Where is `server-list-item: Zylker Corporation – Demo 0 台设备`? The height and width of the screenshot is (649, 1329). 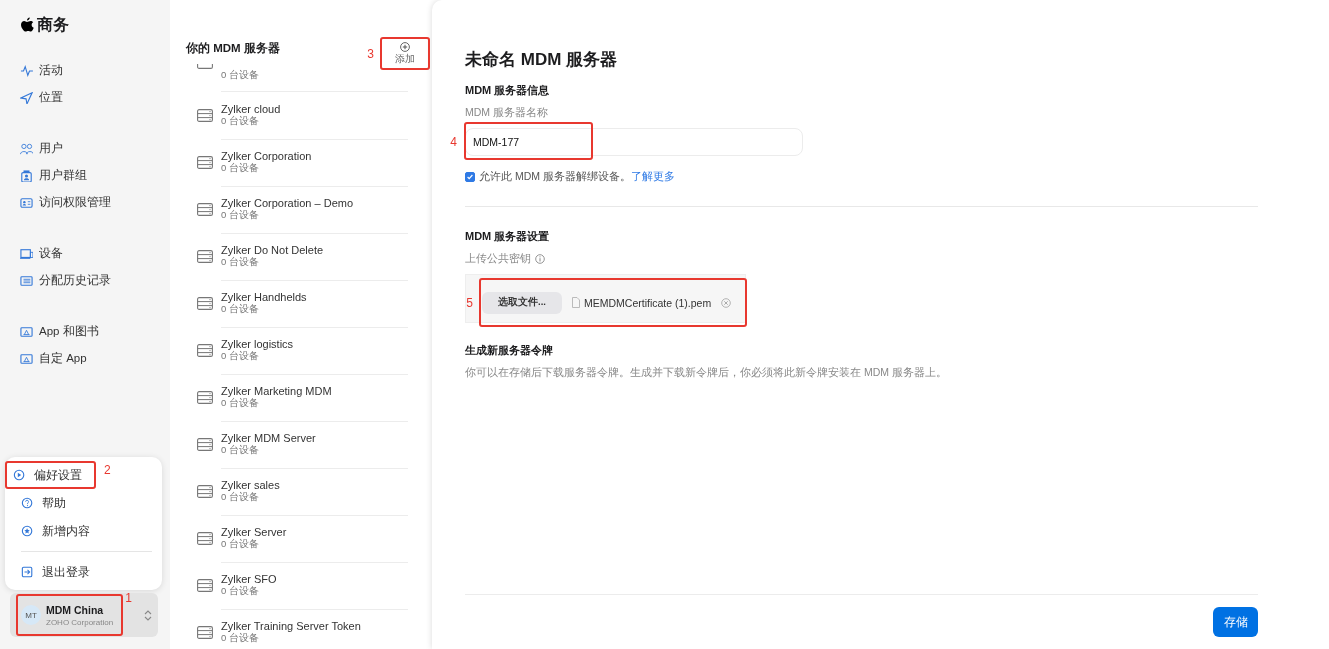 server-list-item: Zylker Corporation – Demo 0 台设备 is located at coordinates (301, 209).